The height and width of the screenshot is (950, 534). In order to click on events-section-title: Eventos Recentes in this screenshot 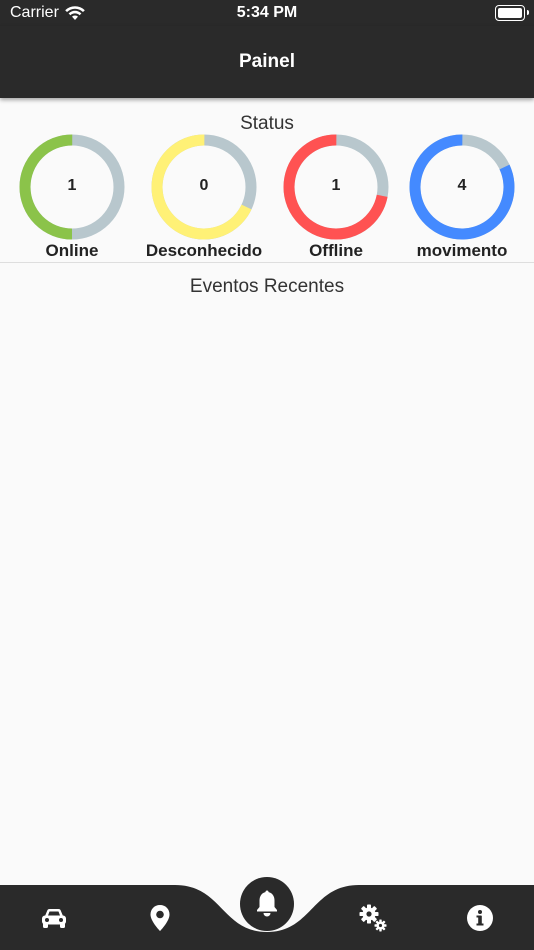, I will do `click(267, 286)`.